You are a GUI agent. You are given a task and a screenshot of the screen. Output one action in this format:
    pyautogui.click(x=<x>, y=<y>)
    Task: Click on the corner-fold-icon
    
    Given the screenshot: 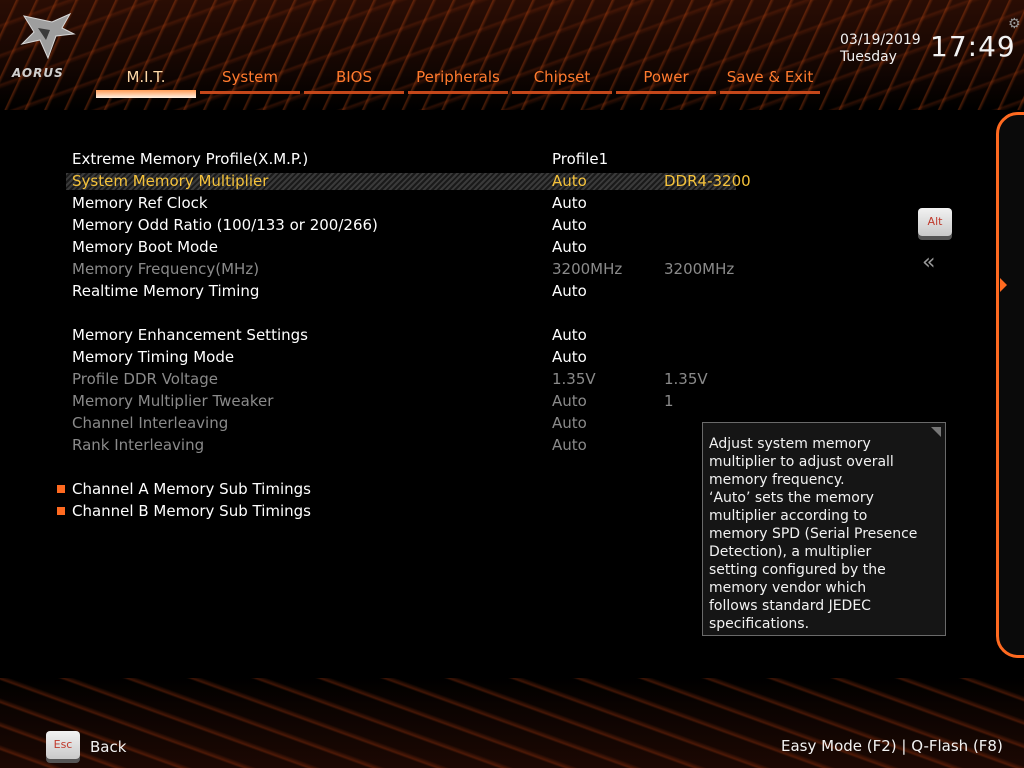 What is the action you would take?
    pyautogui.click(x=936, y=432)
    